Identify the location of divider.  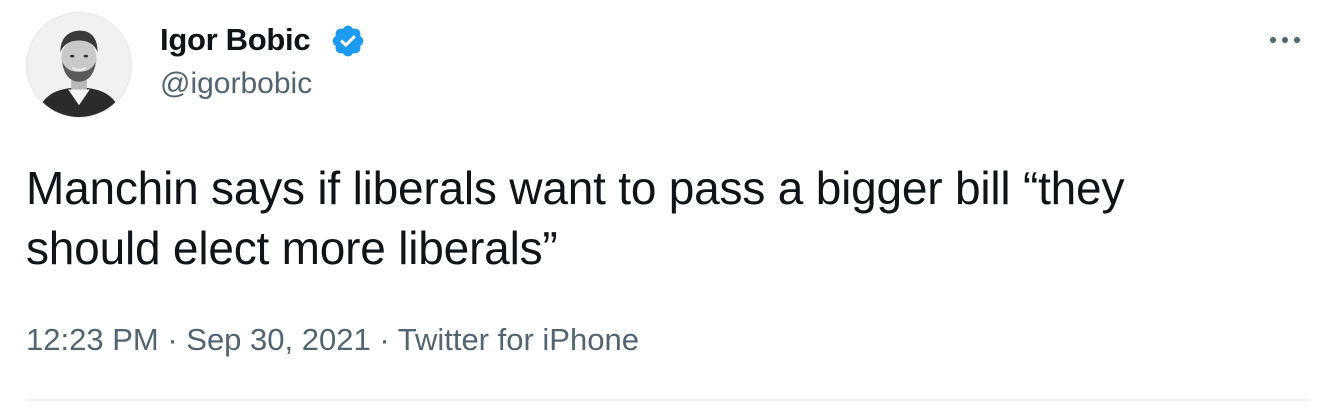
(668, 400).